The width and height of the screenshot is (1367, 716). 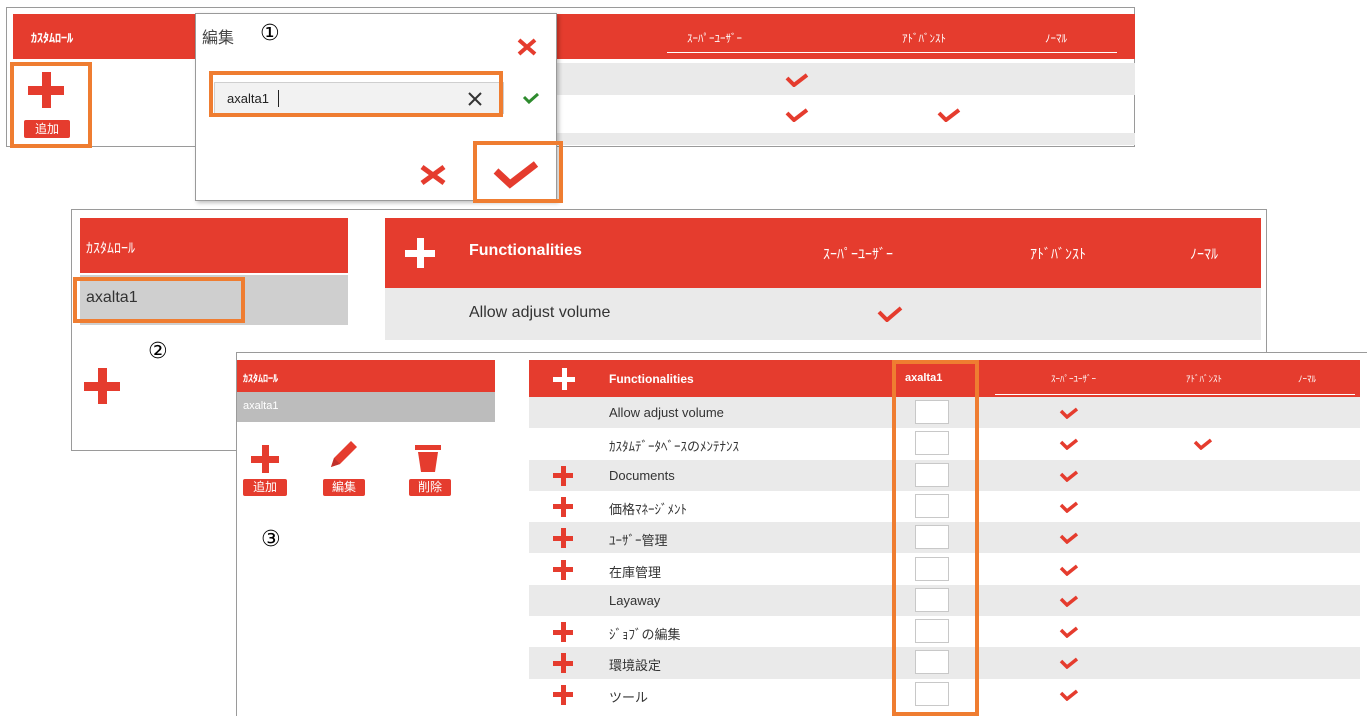 What do you see at coordinates (645, 635) in the screenshot?
I see `row-label: ｼﾞｮﾌﾞの編集` at bounding box center [645, 635].